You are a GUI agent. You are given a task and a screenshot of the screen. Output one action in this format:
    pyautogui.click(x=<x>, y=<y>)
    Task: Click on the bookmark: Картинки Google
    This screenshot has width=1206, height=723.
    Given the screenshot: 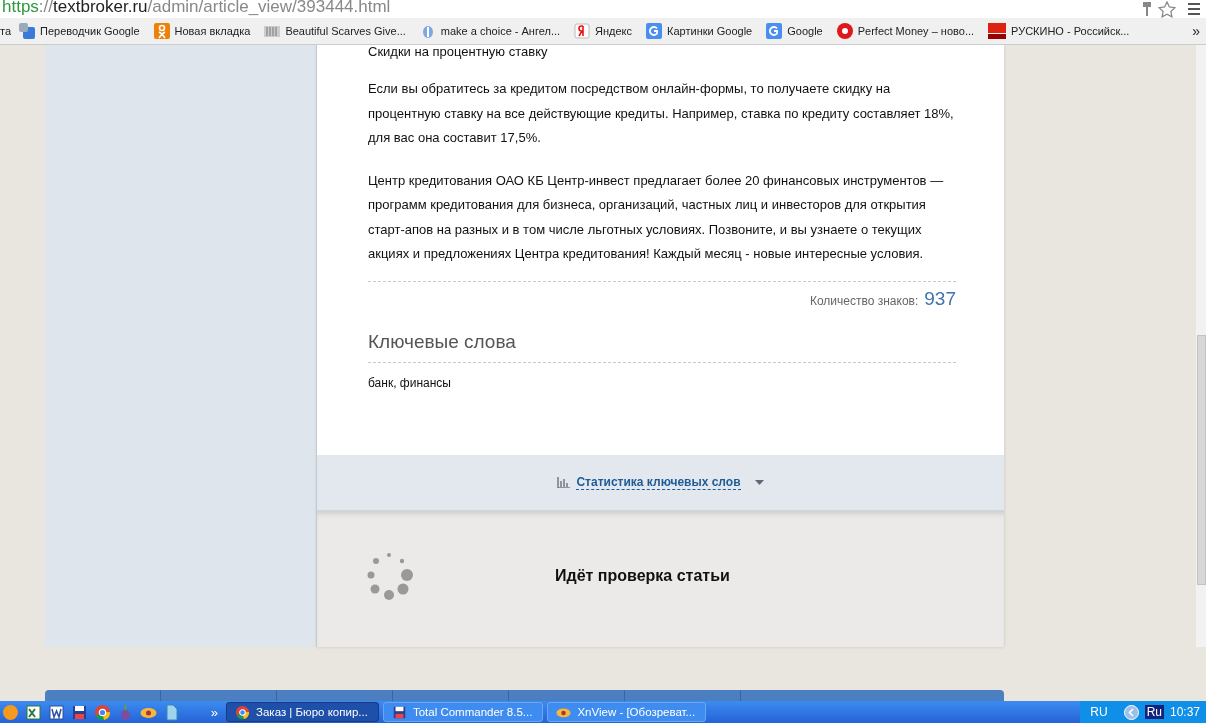 What is the action you would take?
    pyautogui.click(x=699, y=31)
    